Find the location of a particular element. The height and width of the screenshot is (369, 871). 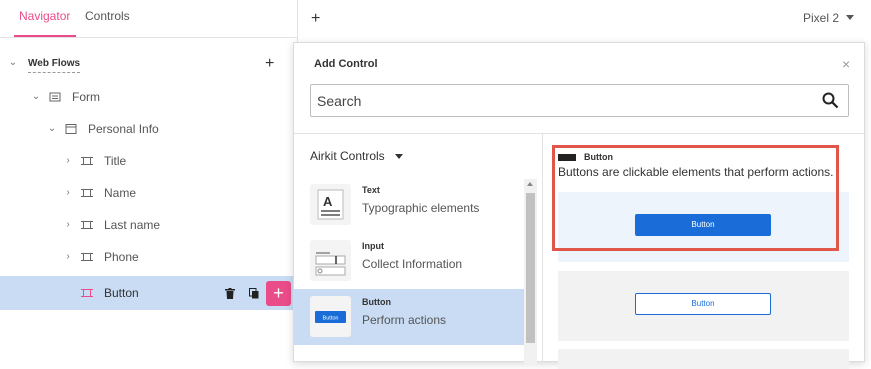

tree-item-label: Title is located at coordinates (115, 161).